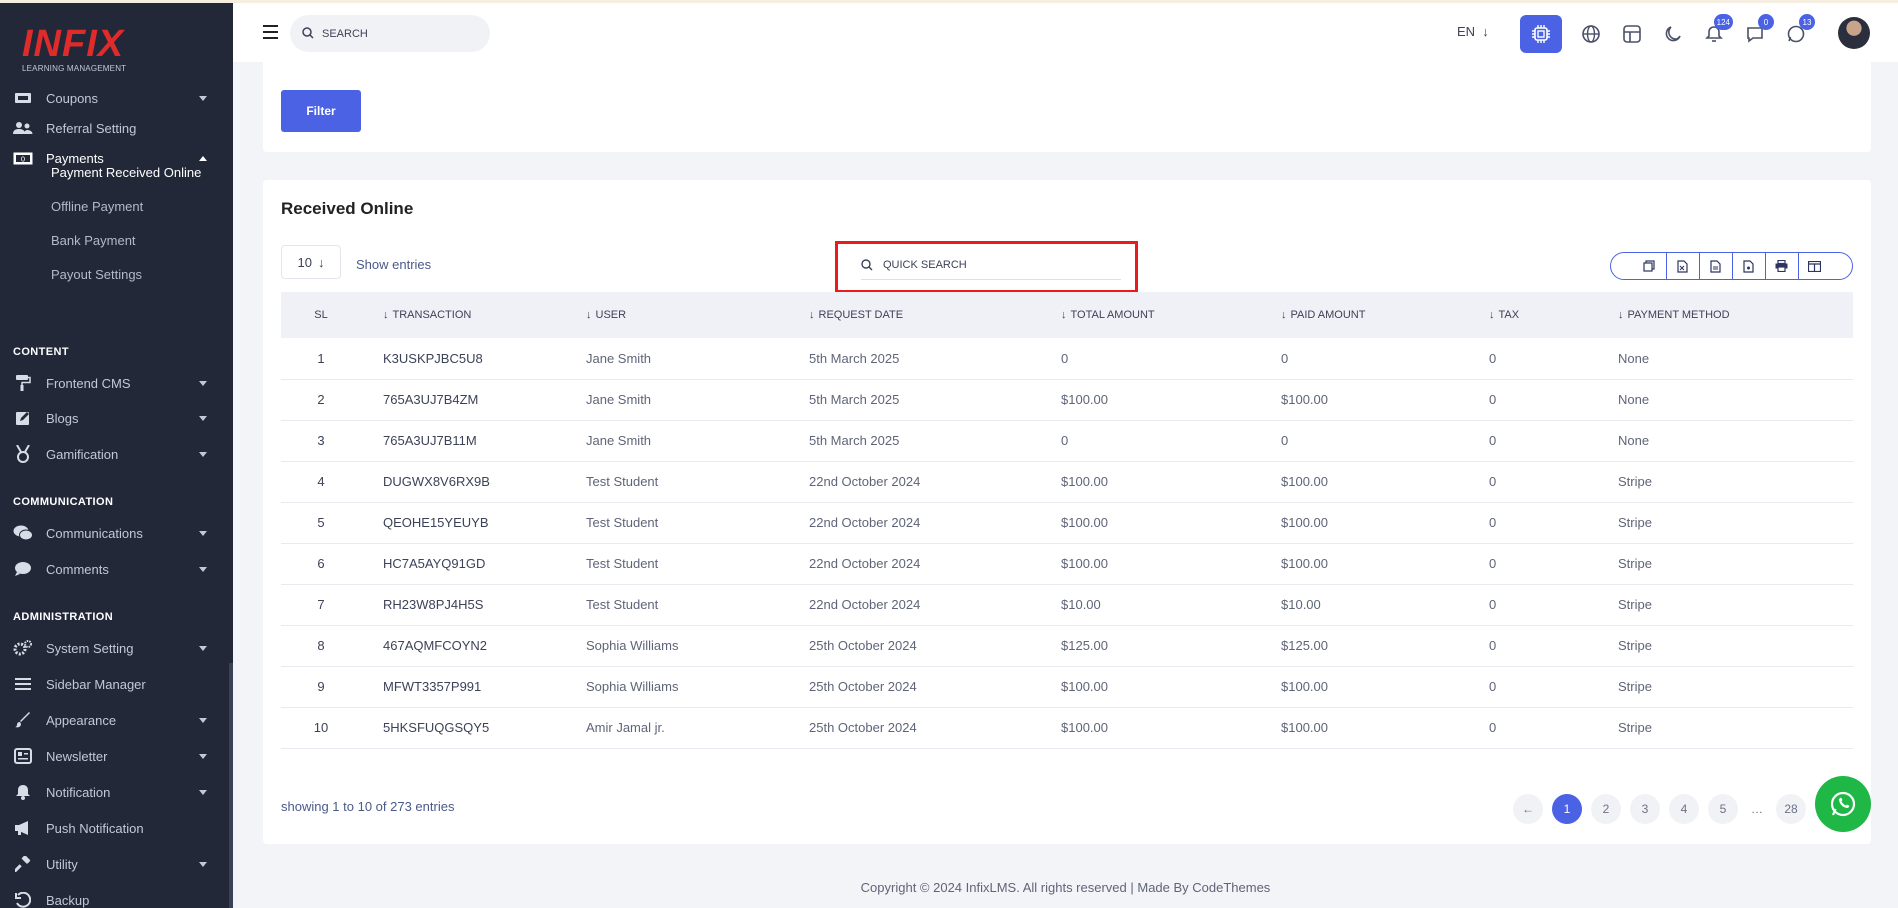  Describe the element at coordinates (1748, 266) in the screenshot. I see `pdf-icon` at that location.